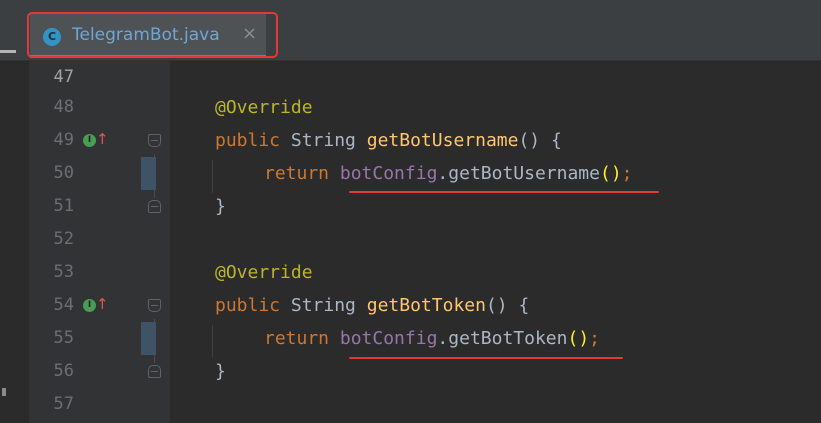 This screenshot has width=821, height=423. Describe the element at coordinates (63, 173) in the screenshot. I see `line-number: 50` at that location.